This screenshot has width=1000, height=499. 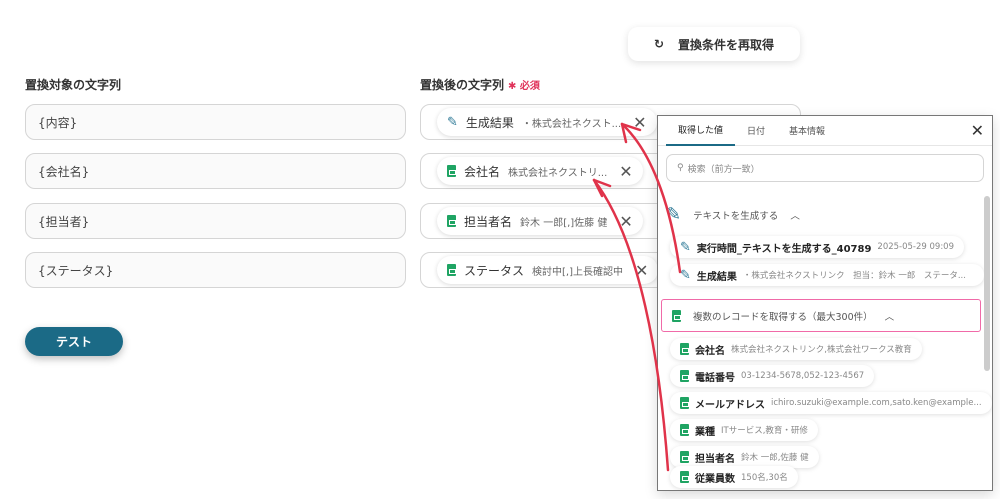 I want to click on arrow-head, so click(x=602, y=188).